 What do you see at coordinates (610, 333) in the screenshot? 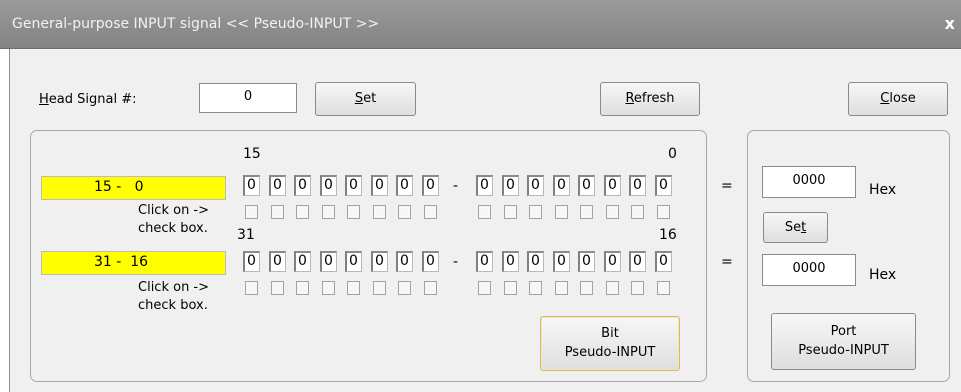
I see `bit-button-line1: Bit` at bounding box center [610, 333].